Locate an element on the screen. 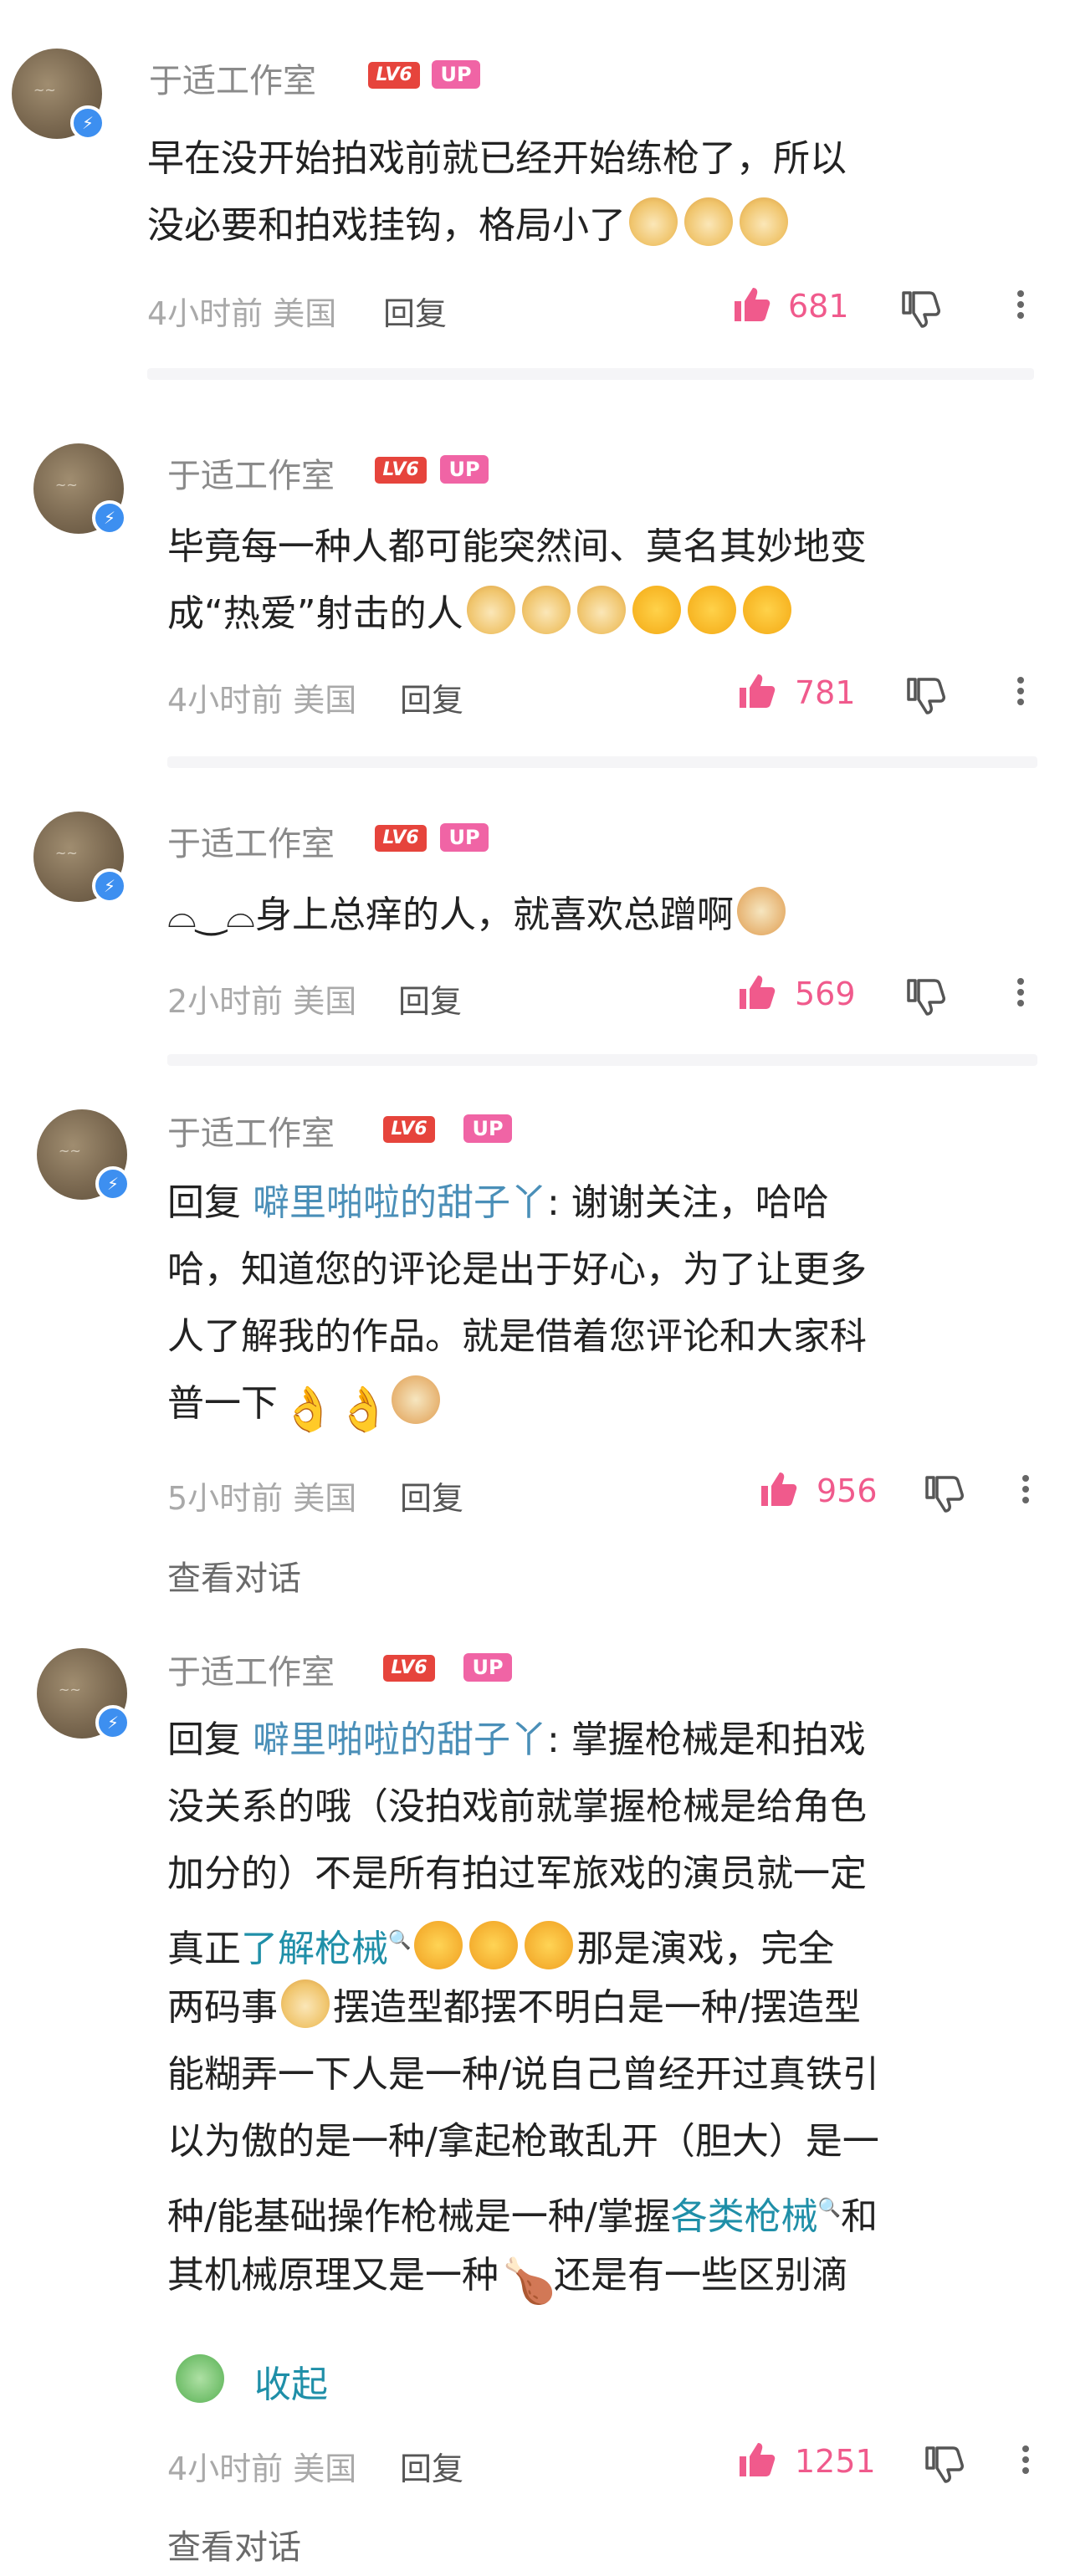  comment-line: 人了解我的作品。就是借着您评论和大家科 is located at coordinates (517, 1336).